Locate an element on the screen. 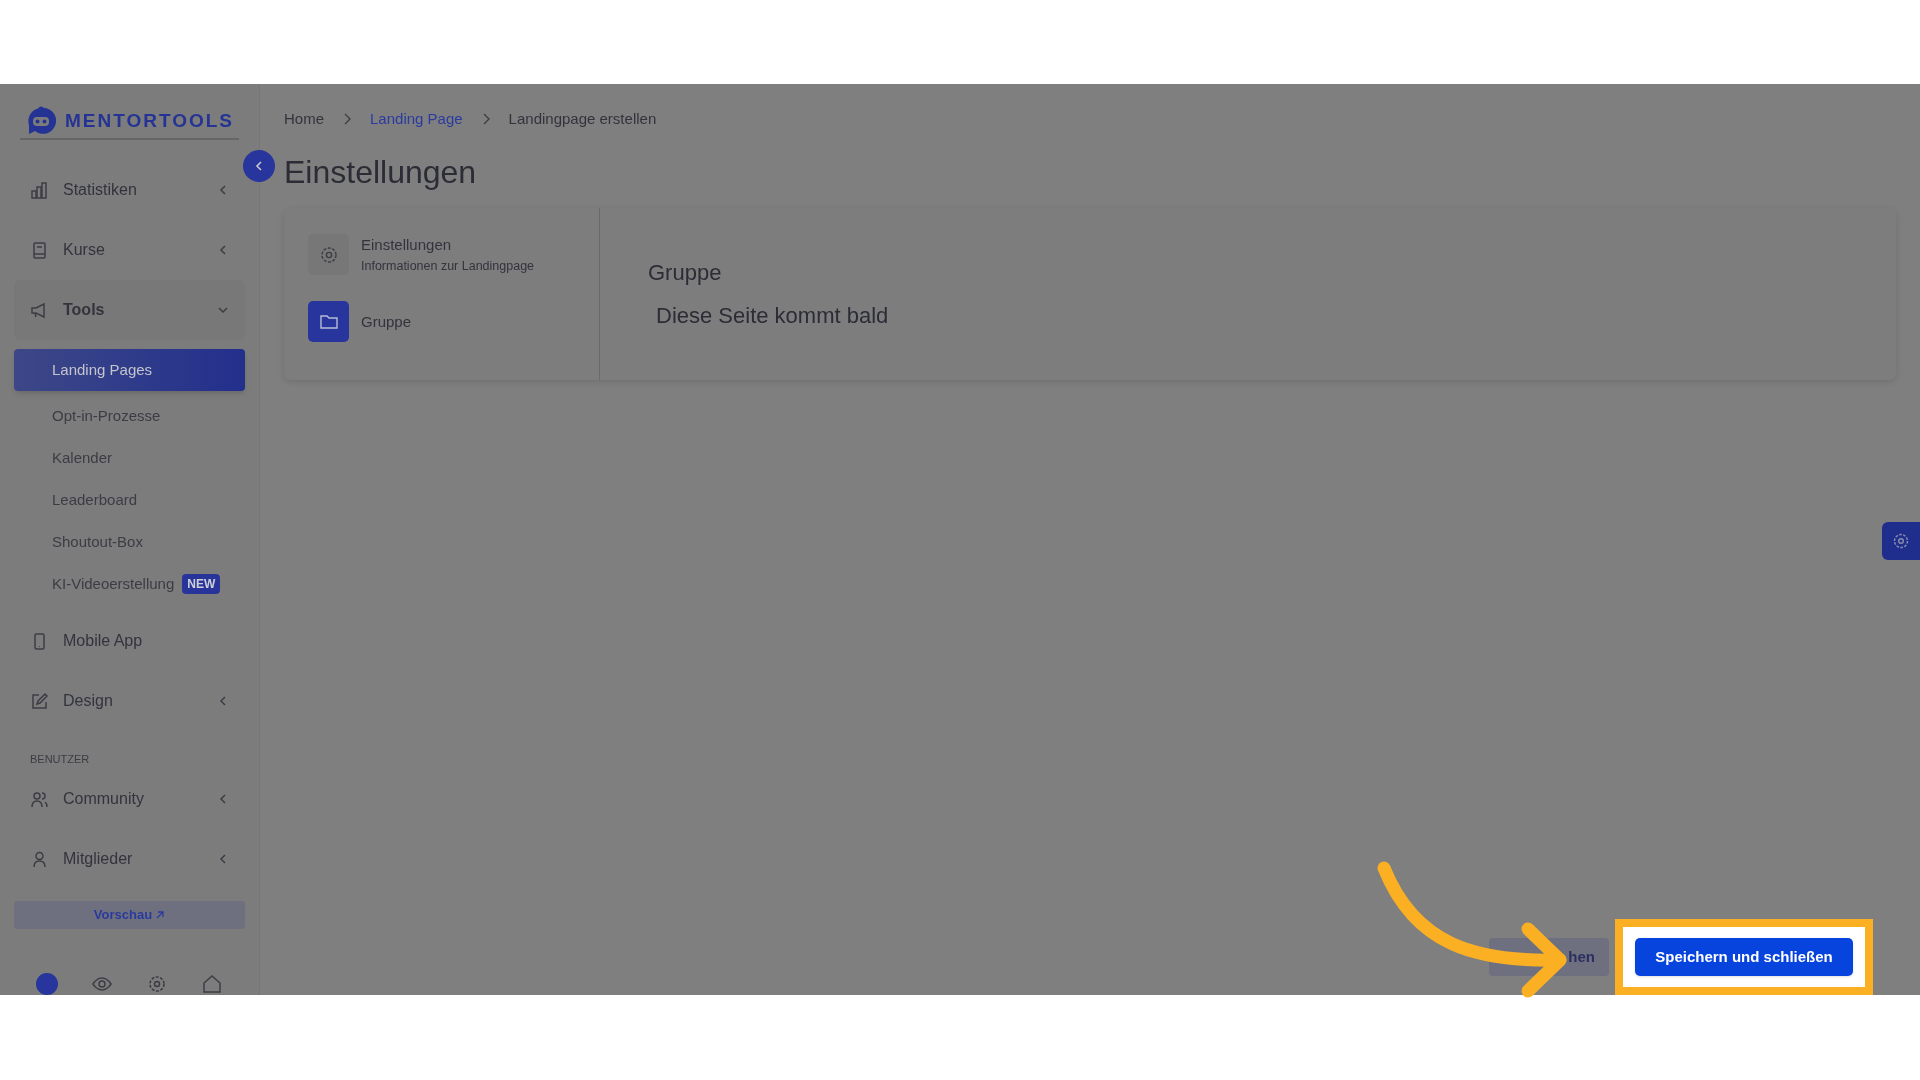  avatar-icon is located at coordinates (47, 984).